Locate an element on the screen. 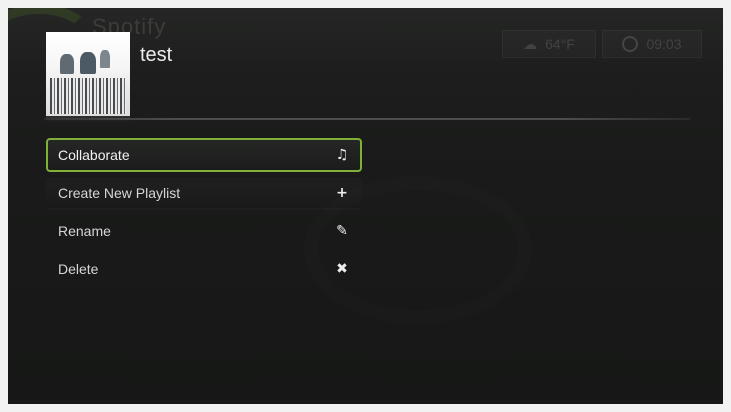 Image resolution: width=731 pixels, height=412 pixels. menu-item-rename: Rename ✎ is located at coordinates (204, 231).